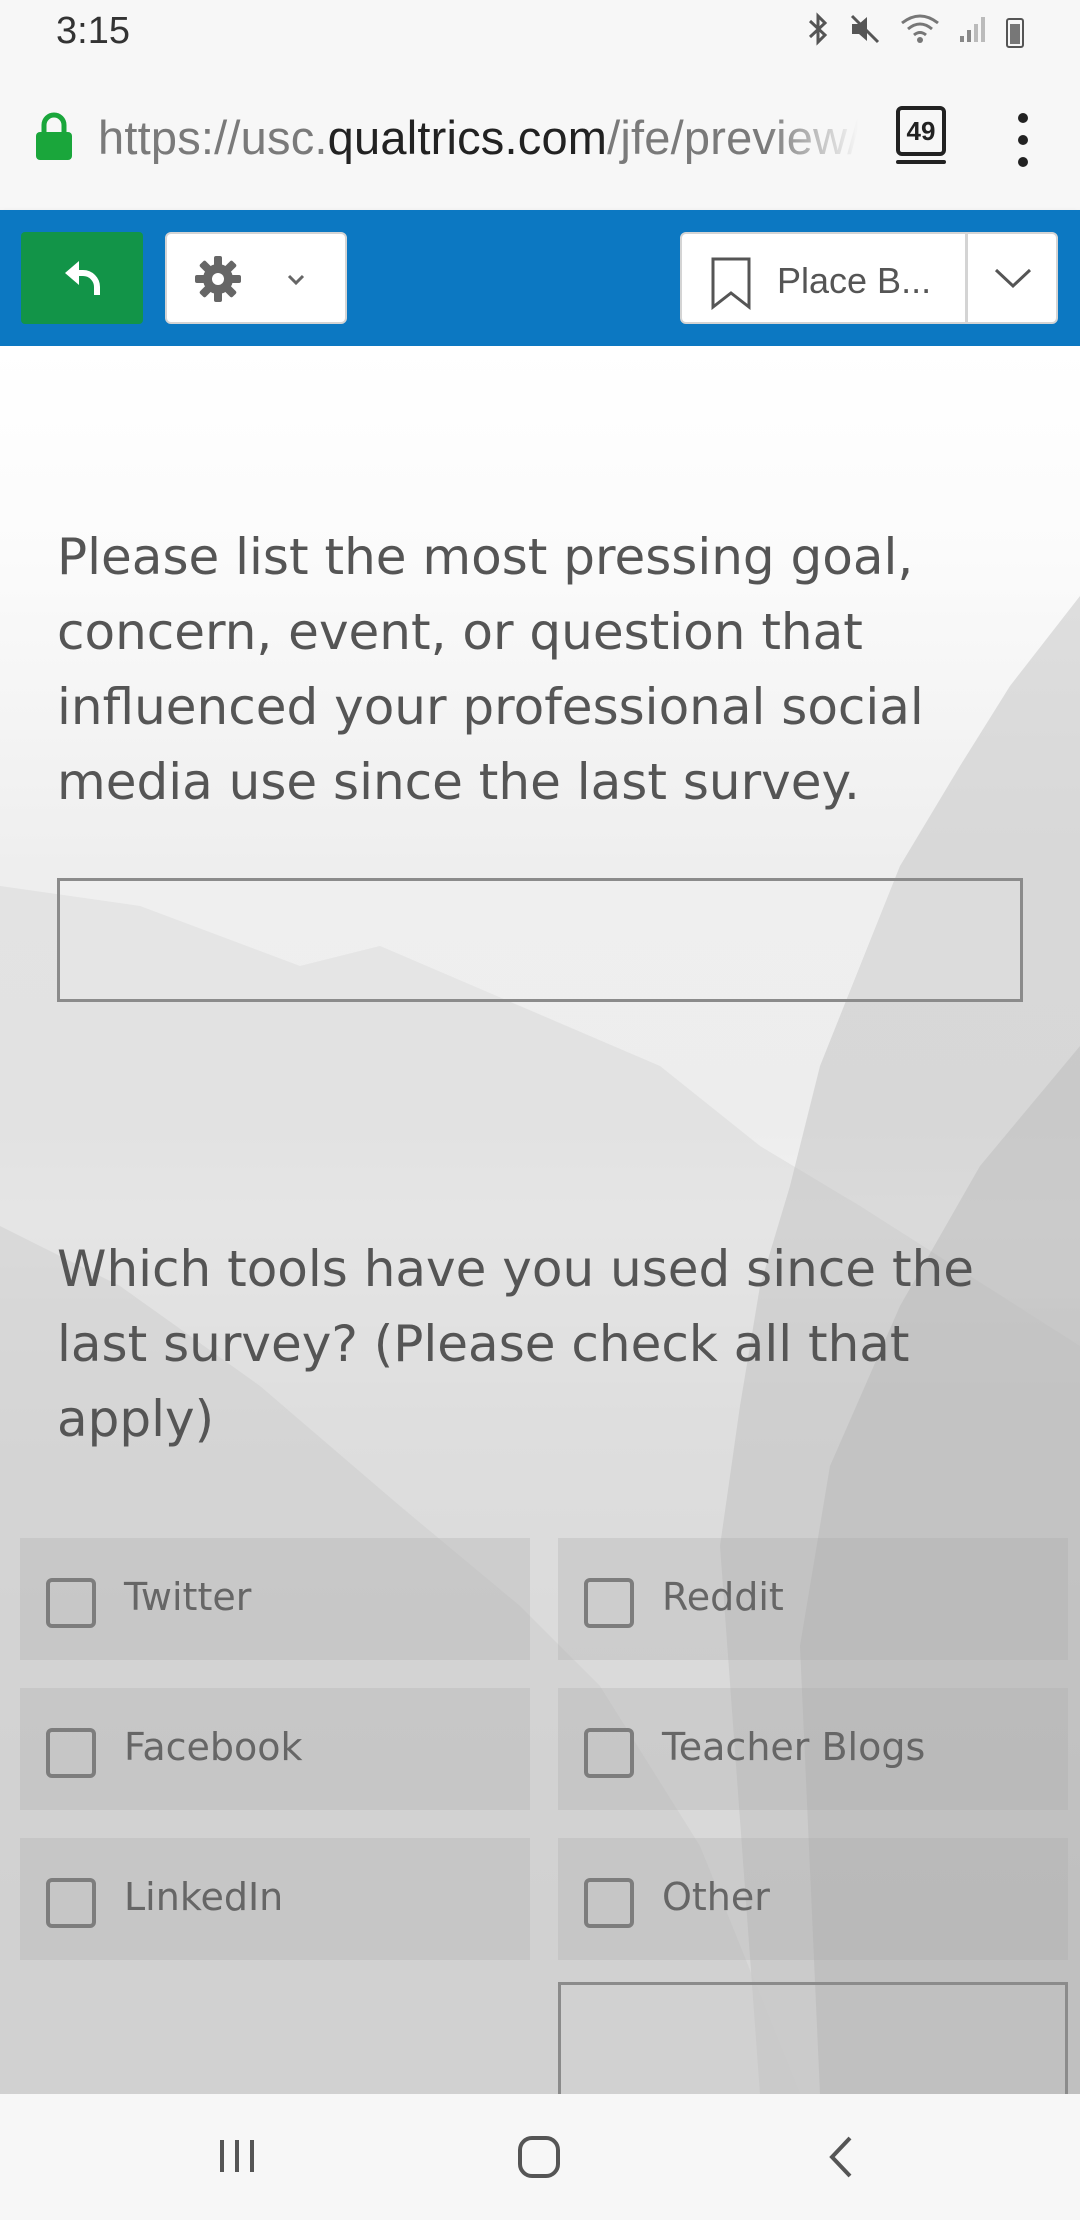 The height and width of the screenshot is (2220, 1080). What do you see at coordinates (723, 1597) in the screenshot?
I see `choice-label: Reddit` at bounding box center [723, 1597].